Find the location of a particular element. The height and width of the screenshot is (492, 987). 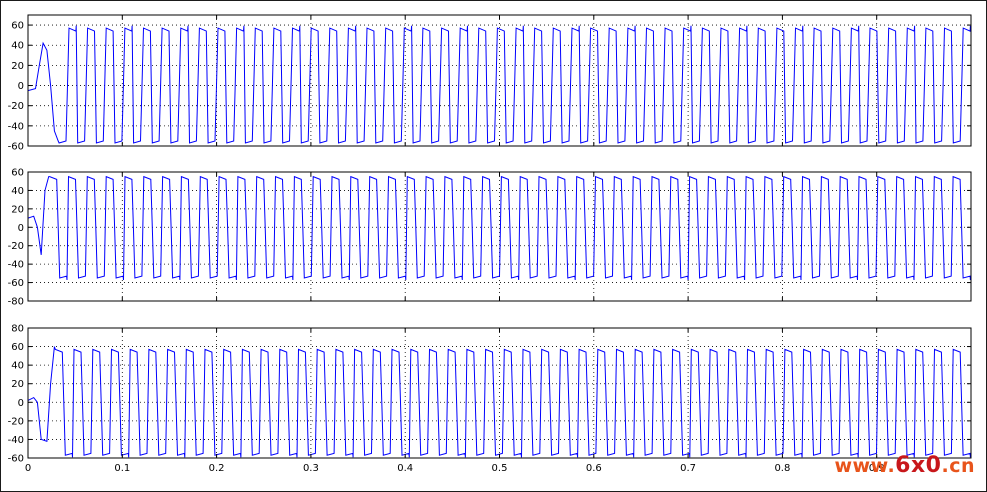

y-tick-label: -80 is located at coordinates (16, 302).